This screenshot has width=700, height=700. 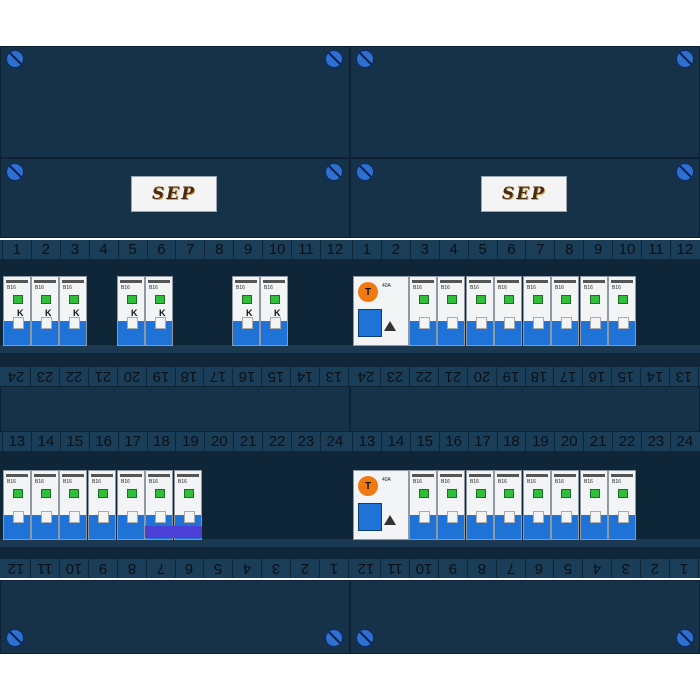 What do you see at coordinates (453, 568) in the screenshot?
I see `slot-number: 9` at bounding box center [453, 568].